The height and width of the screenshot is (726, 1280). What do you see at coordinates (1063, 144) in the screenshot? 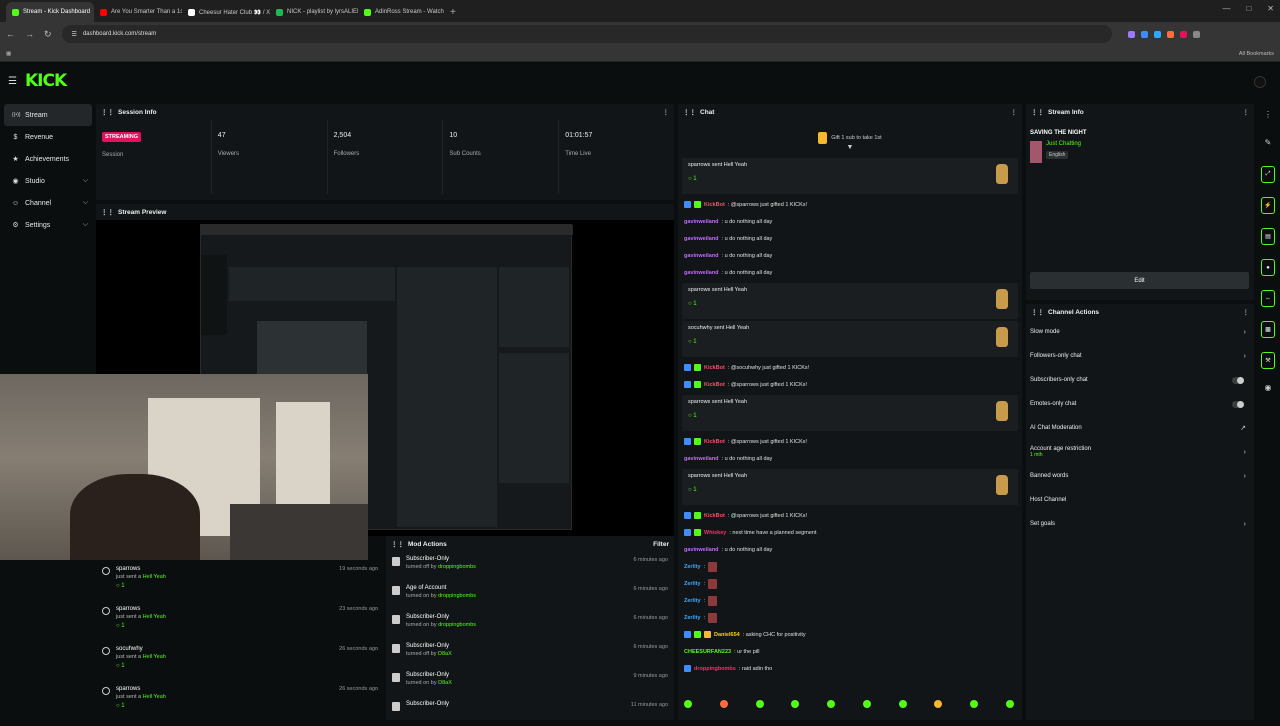
I see `category-name: Just Chatting` at bounding box center [1063, 144].